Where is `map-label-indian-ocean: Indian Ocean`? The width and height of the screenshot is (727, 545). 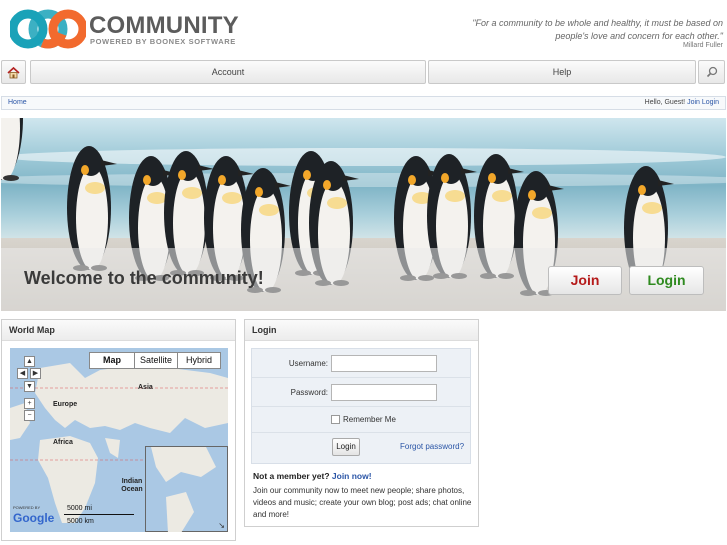
map-label-indian-ocean: Indian Ocean is located at coordinates (132, 485).